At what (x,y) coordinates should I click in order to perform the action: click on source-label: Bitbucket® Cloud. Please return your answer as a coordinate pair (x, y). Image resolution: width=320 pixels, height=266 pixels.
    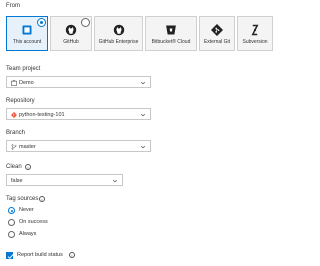
    Looking at the image, I should click on (171, 42).